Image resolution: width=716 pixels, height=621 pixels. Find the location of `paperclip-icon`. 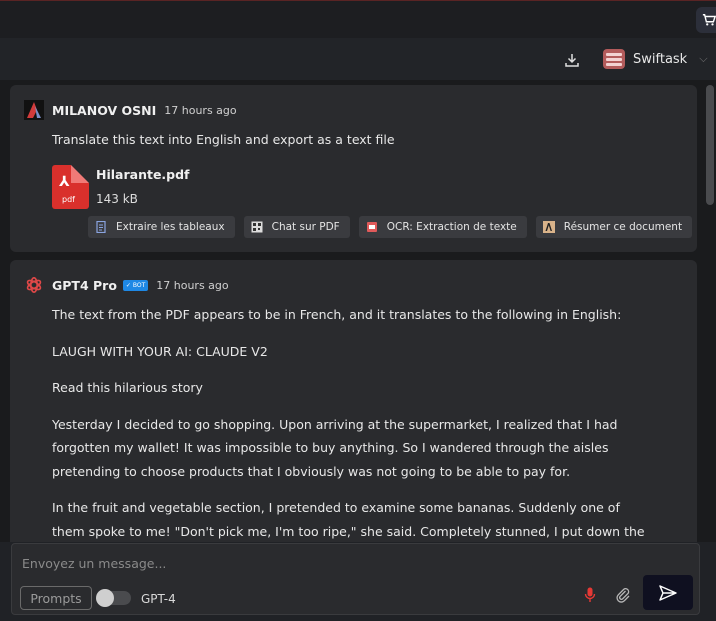

paperclip-icon is located at coordinates (623, 595).